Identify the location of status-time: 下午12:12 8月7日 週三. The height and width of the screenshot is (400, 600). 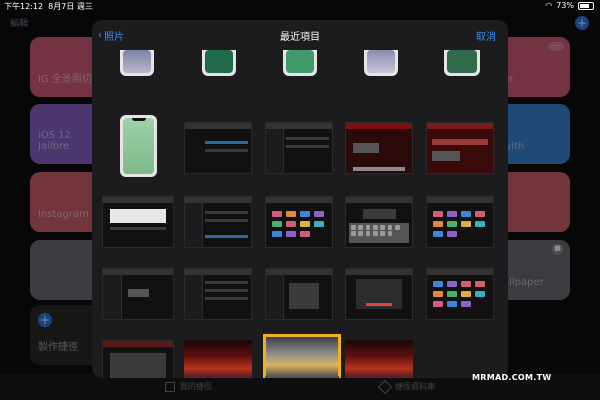
(48, 6).